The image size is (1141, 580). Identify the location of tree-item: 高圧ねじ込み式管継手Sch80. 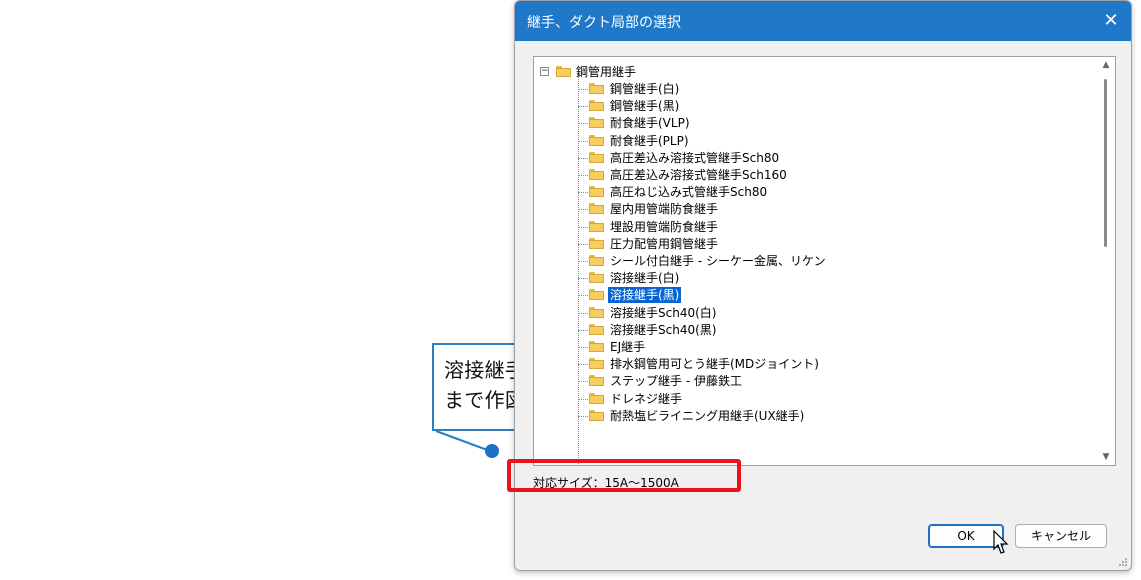
(843, 192).